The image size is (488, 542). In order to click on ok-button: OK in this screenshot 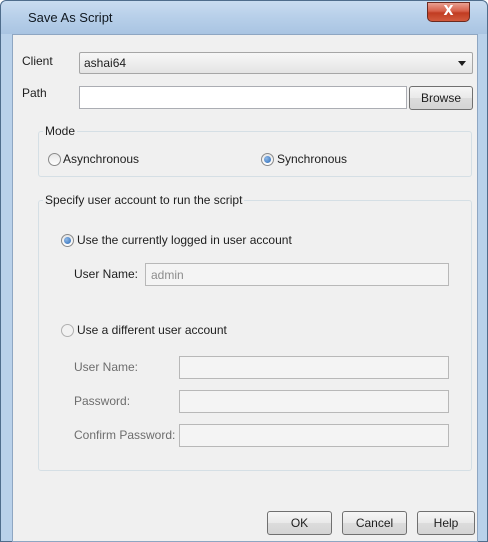, I will do `click(299, 523)`.